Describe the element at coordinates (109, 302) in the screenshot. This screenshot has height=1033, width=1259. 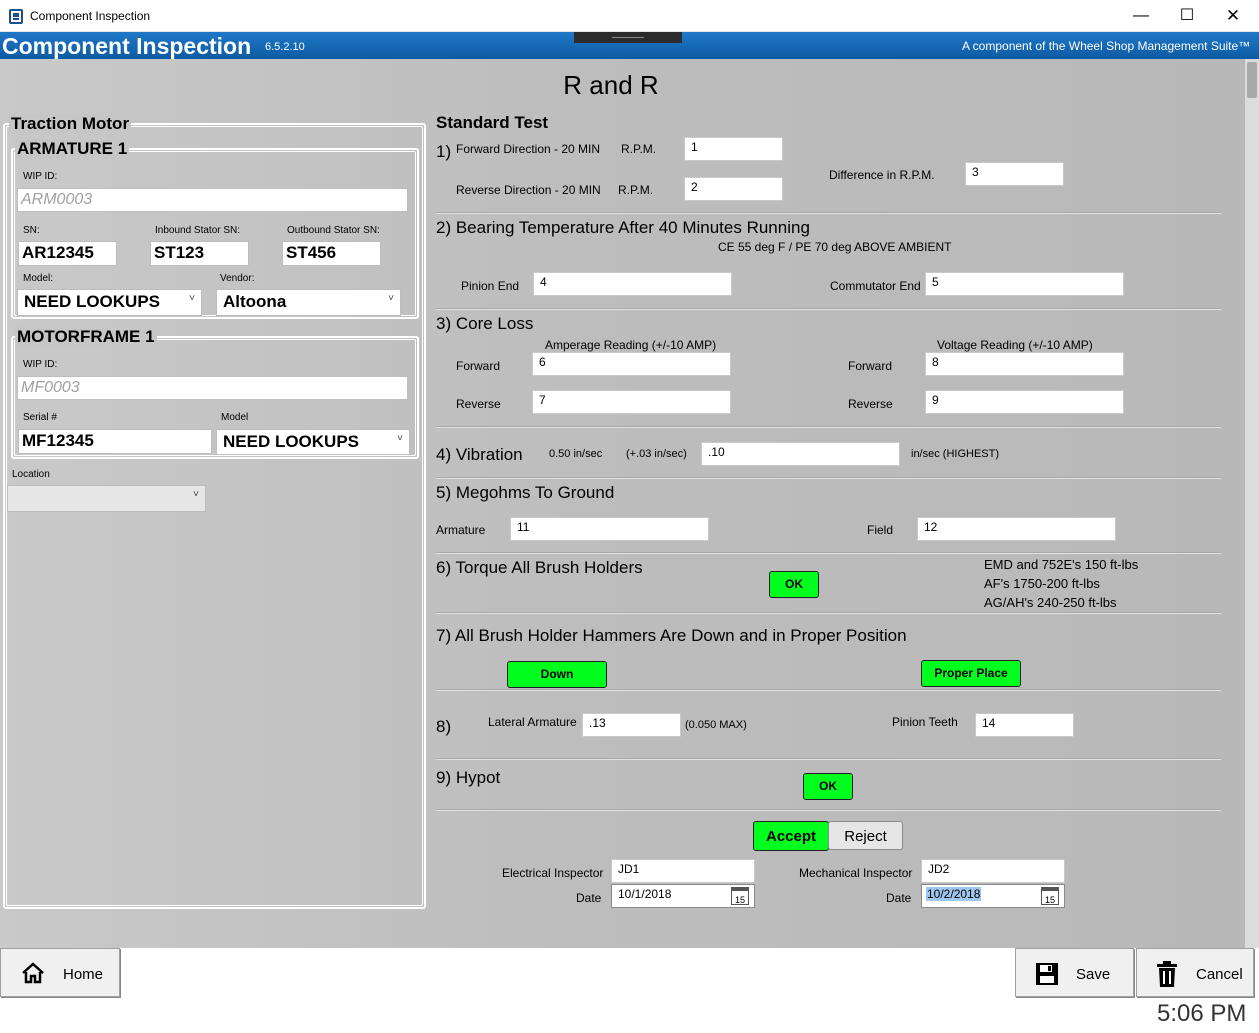
I see `armature-model-select: NEED LOOKUPS ˅` at that location.